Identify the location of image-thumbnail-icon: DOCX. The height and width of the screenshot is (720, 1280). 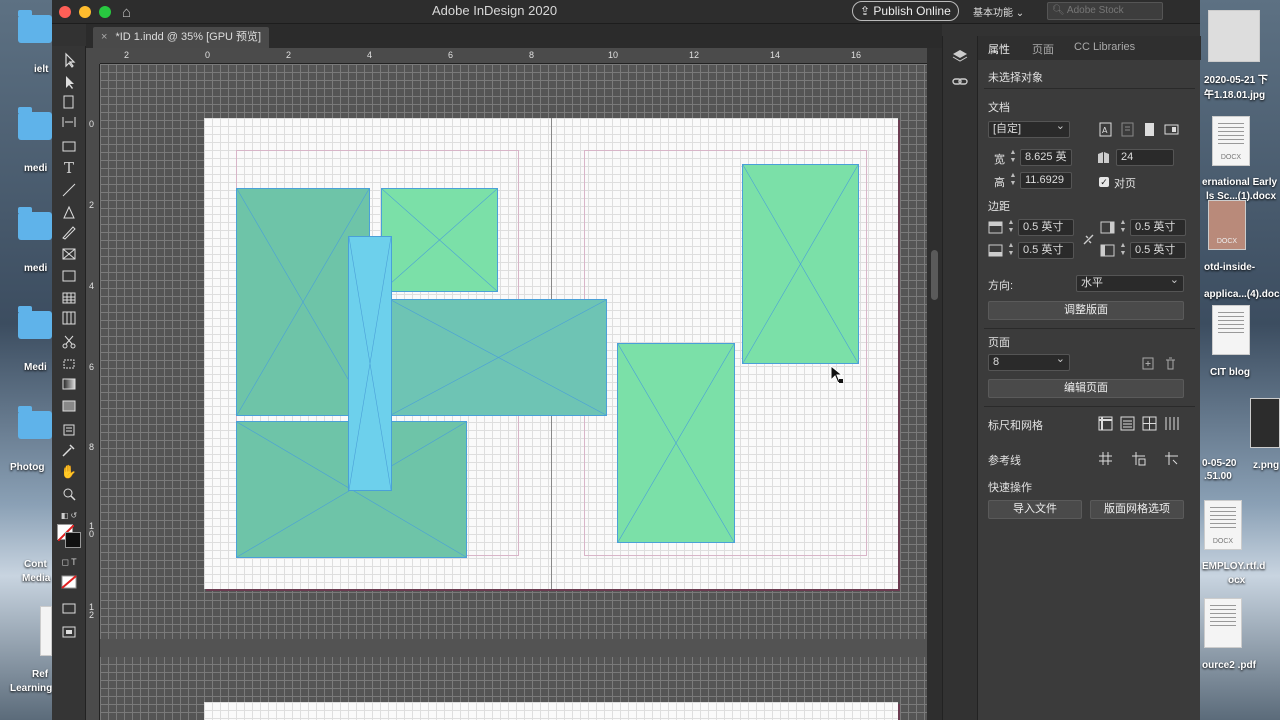
(1227, 225).